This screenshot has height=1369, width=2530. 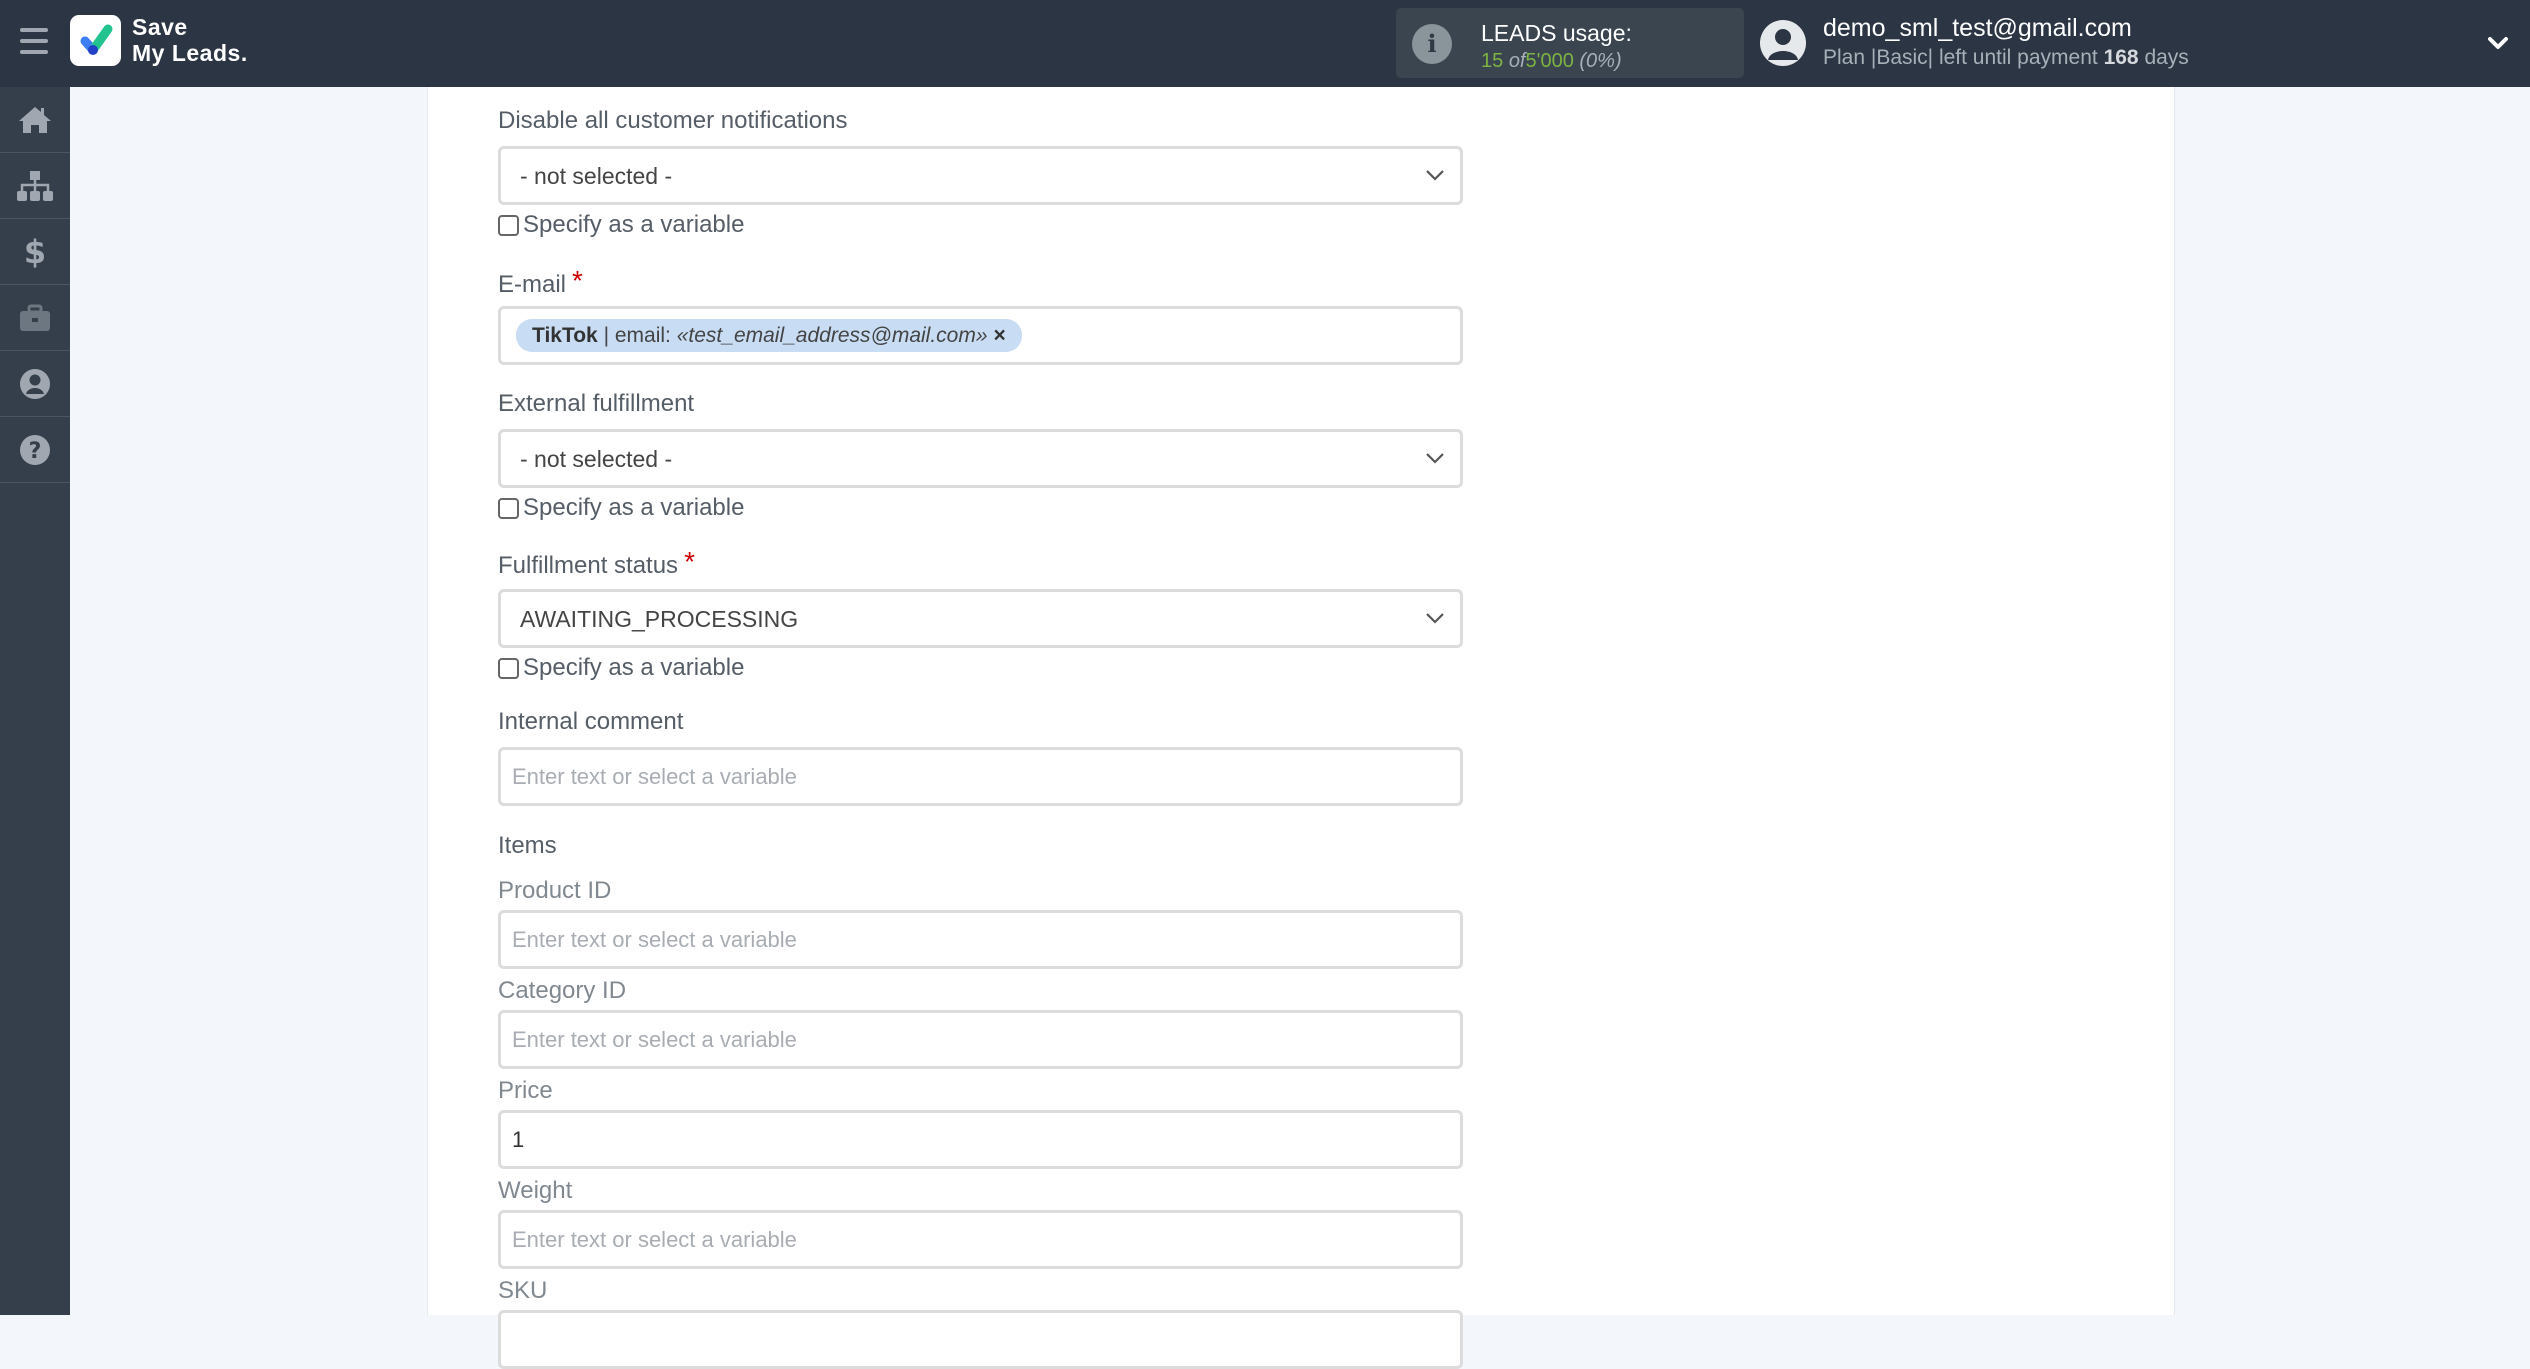 I want to click on product-id-input, so click(x=980, y=939).